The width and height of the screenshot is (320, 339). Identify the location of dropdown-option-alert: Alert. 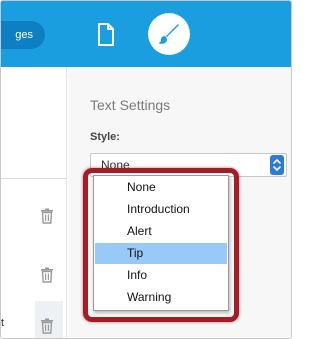
(161, 231).